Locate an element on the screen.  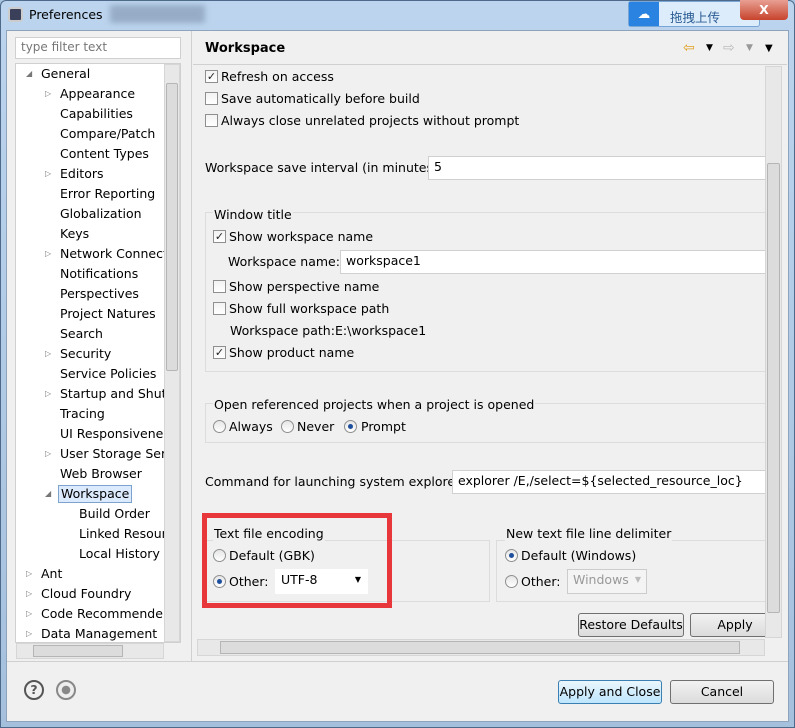
never-radio is located at coordinates (287, 426).